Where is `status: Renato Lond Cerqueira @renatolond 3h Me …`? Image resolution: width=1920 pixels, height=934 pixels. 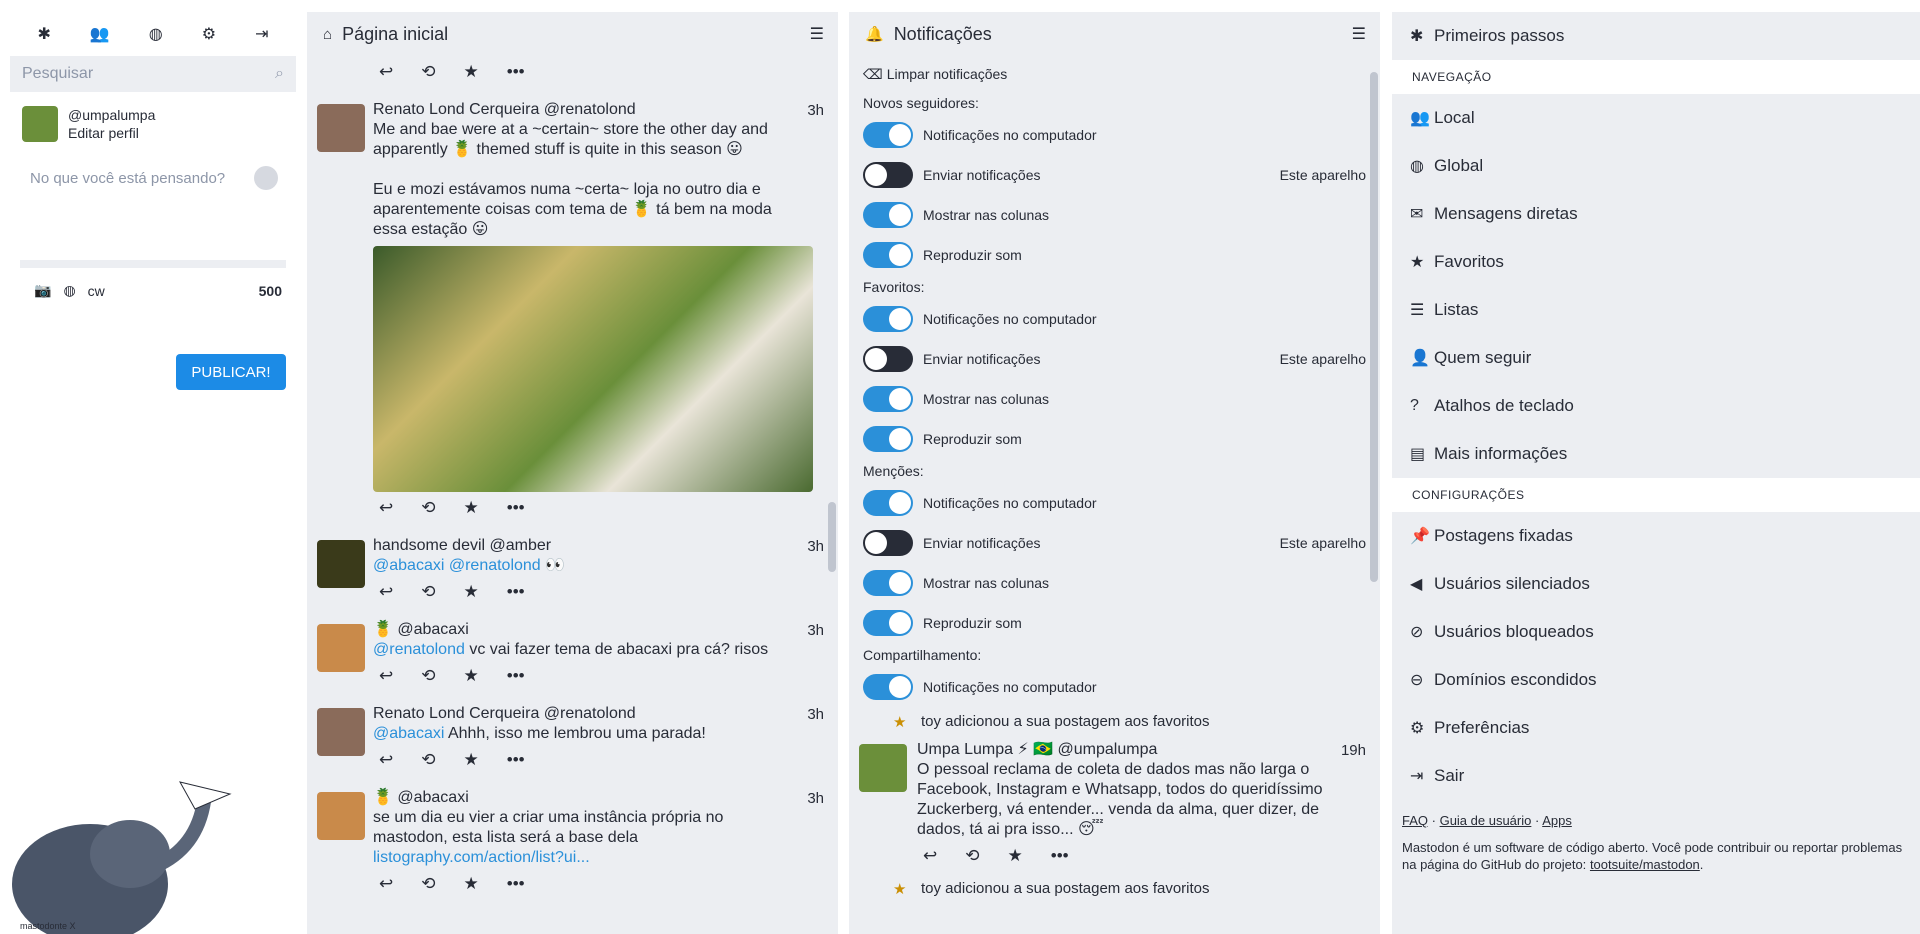 status: Renato Lond Cerqueira @renatolond 3h Me … is located at coordinates (572, 308).